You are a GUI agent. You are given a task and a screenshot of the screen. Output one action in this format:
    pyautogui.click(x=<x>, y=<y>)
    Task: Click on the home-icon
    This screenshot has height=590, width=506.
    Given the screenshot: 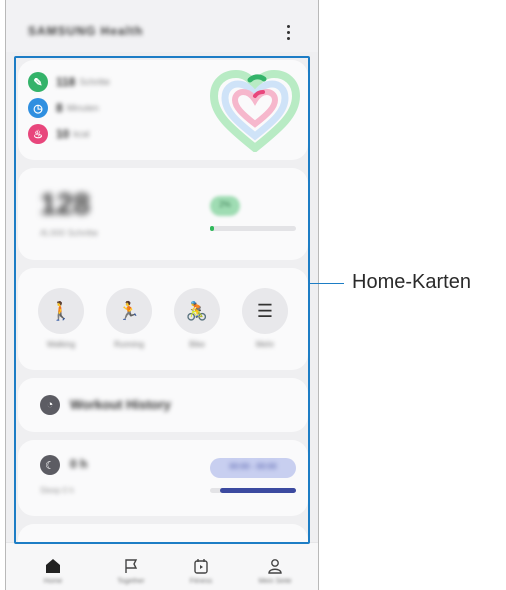 What is the action you would take?
    pyautogui.click(x=53, y=566)
    